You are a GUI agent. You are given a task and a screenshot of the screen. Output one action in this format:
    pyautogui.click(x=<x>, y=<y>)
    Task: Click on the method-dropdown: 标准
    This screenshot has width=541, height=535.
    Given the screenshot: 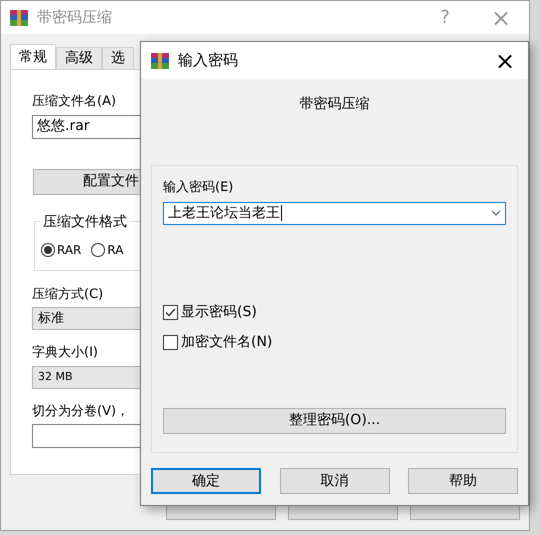 What is the action you would take?
    pyautogui.click(x=87, y=318)
    